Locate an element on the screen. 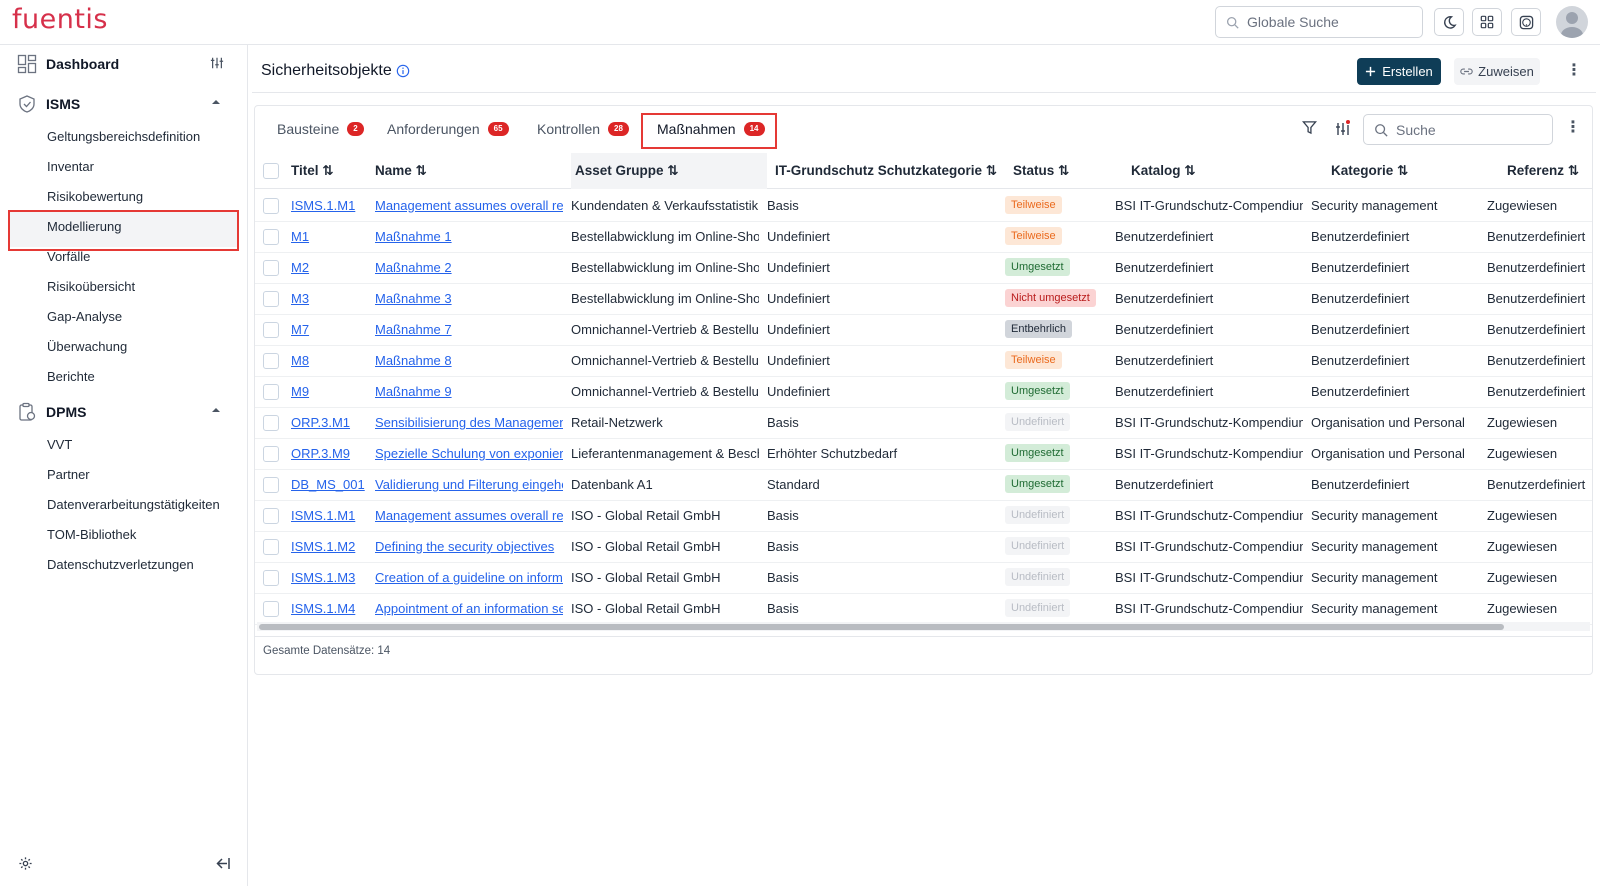 The height and width of the screenshot is (886, 1600). sidebar-section-dpms: DPMS is located at coordinates (124, 412).